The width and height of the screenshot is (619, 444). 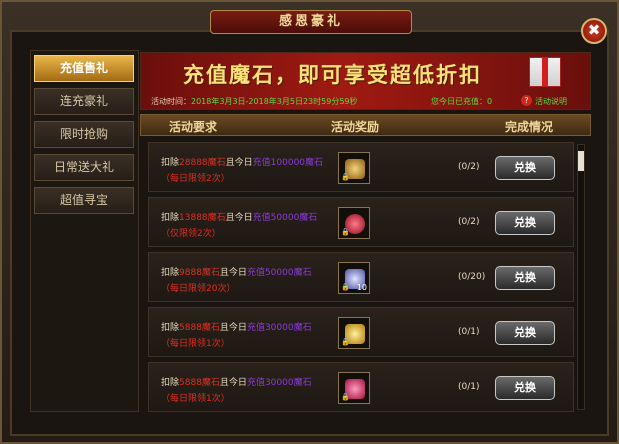 I want to click on limit-text: （每日限领20次）, so click(x=198, y=289).